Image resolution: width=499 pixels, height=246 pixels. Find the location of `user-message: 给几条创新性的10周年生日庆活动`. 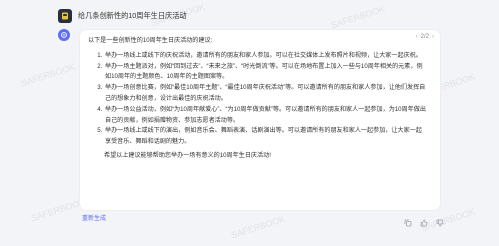

user-message: 给几条创新性的10周年生日庆活动 is located at coordinates (132, 15).